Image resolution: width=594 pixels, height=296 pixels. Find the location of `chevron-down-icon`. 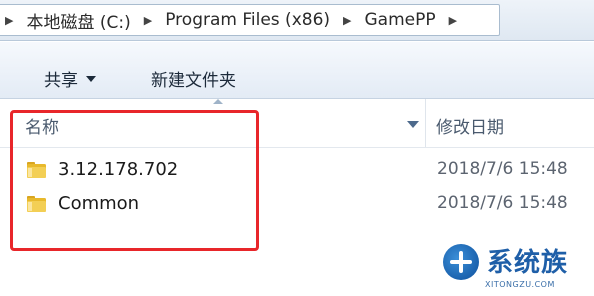

chevron-down-icon is located at coordinates (91, 78).